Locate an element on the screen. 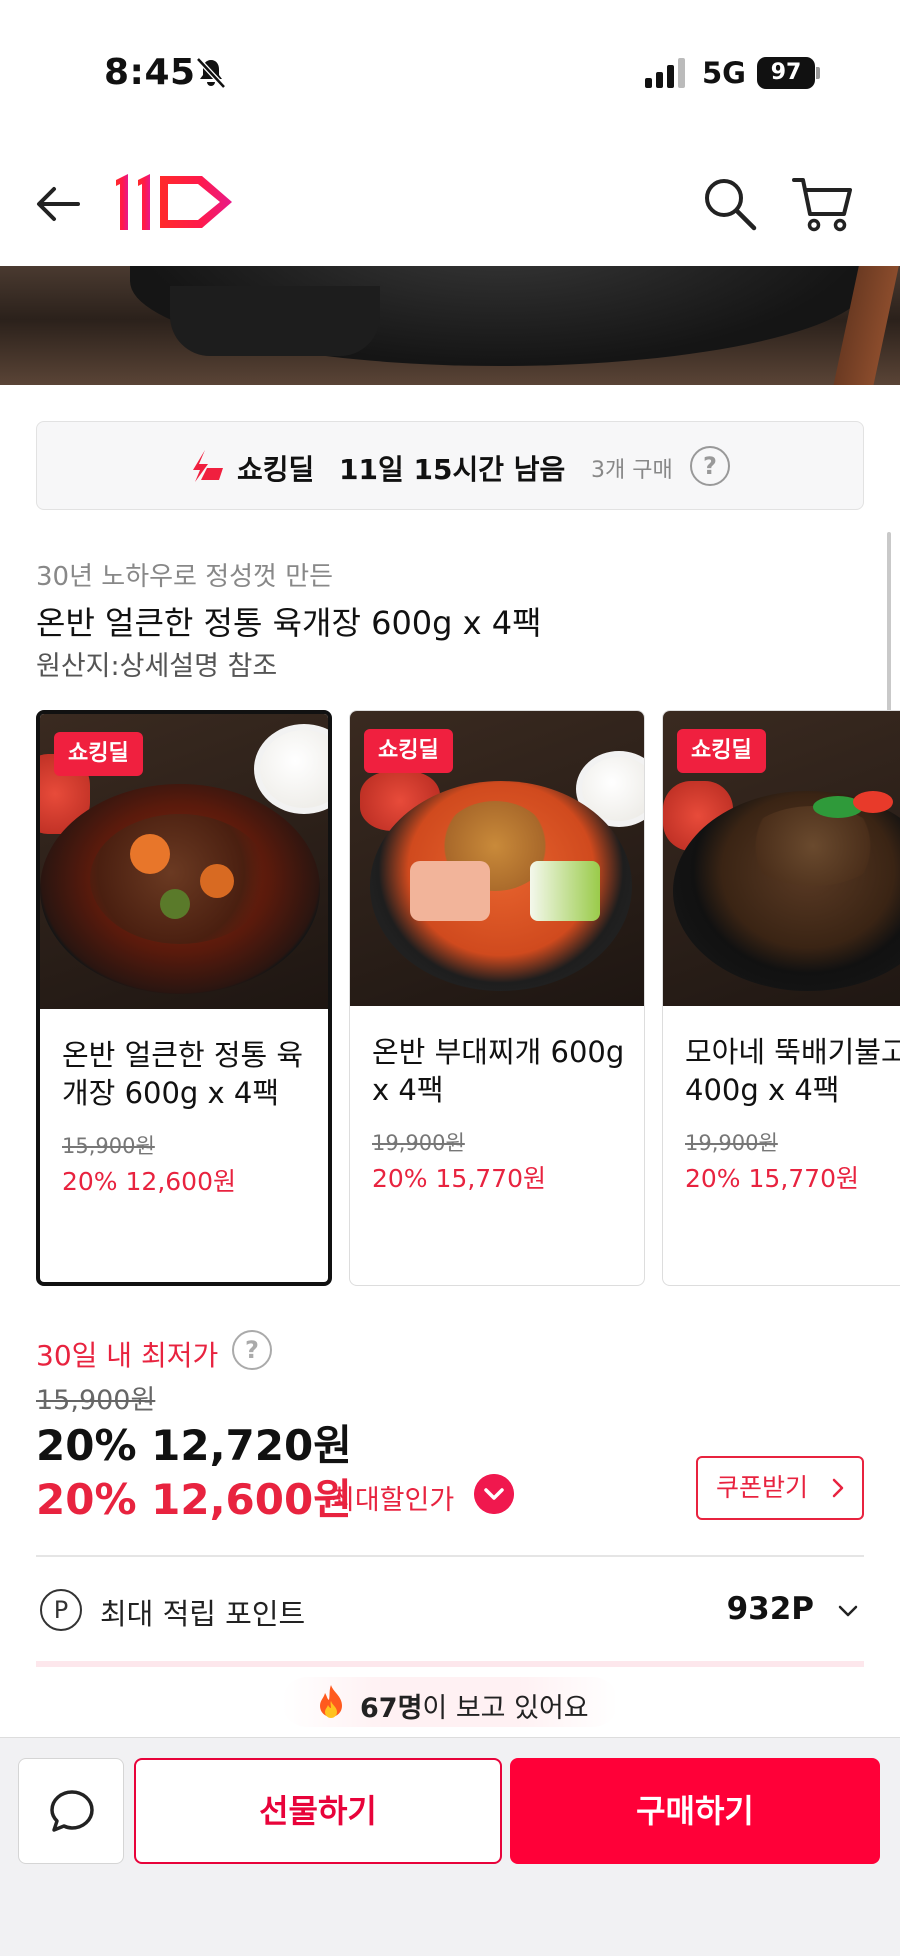 This screenshot has height=1956, width=900. viewers-text: 67명이 보고 있어요 is located at coordinates (474, 1705).